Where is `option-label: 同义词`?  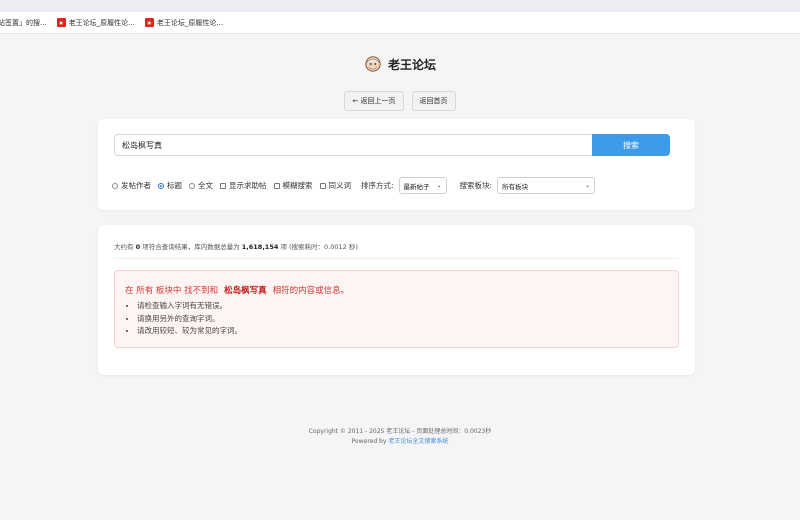 option-label: 同义词 is located at coordinates (340, 185).